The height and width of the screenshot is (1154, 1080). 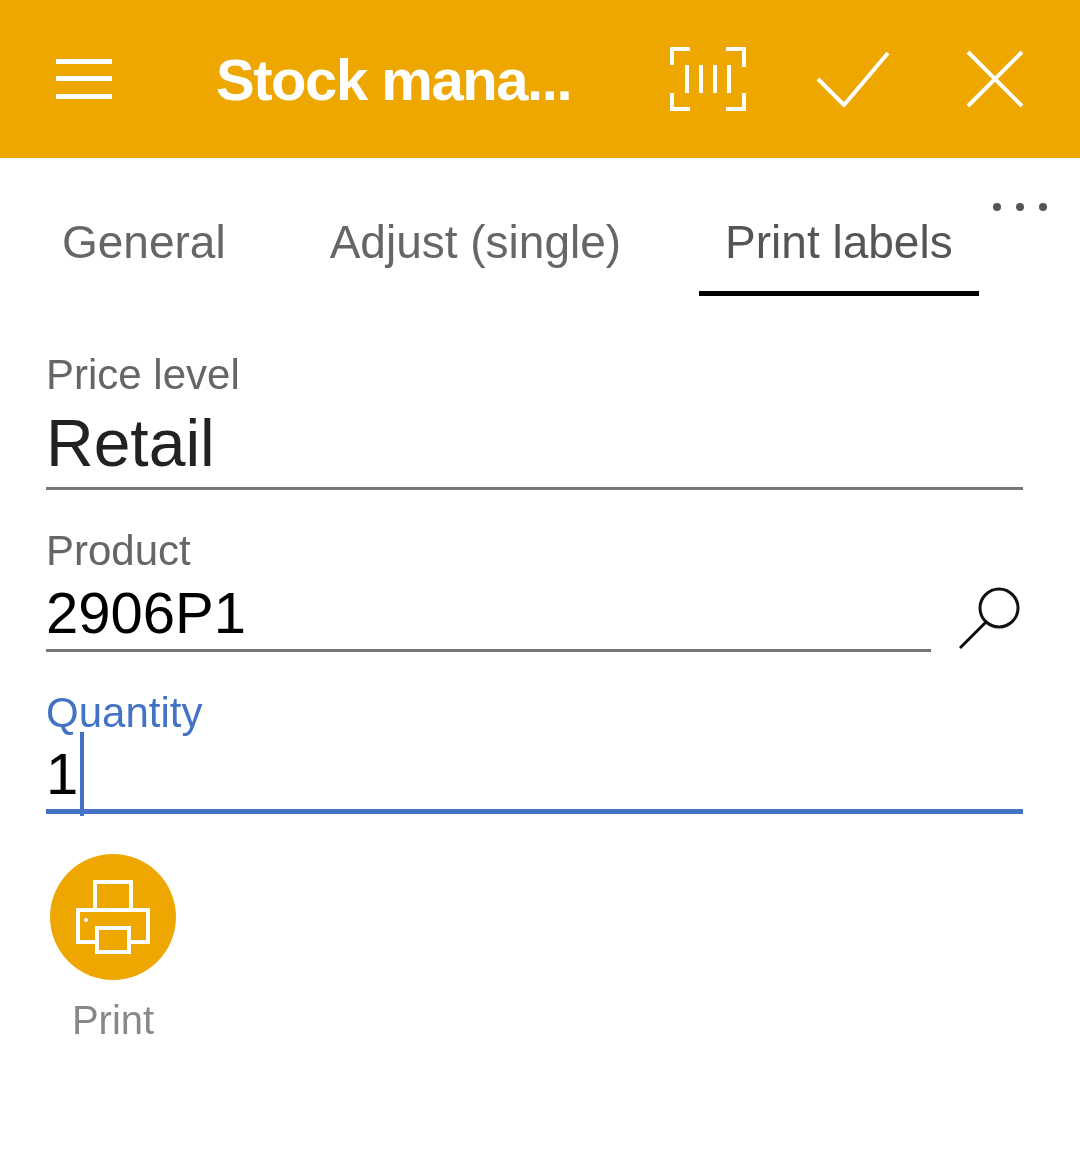 I want to click on field-label: Quantity, so click(x=125, y=713).